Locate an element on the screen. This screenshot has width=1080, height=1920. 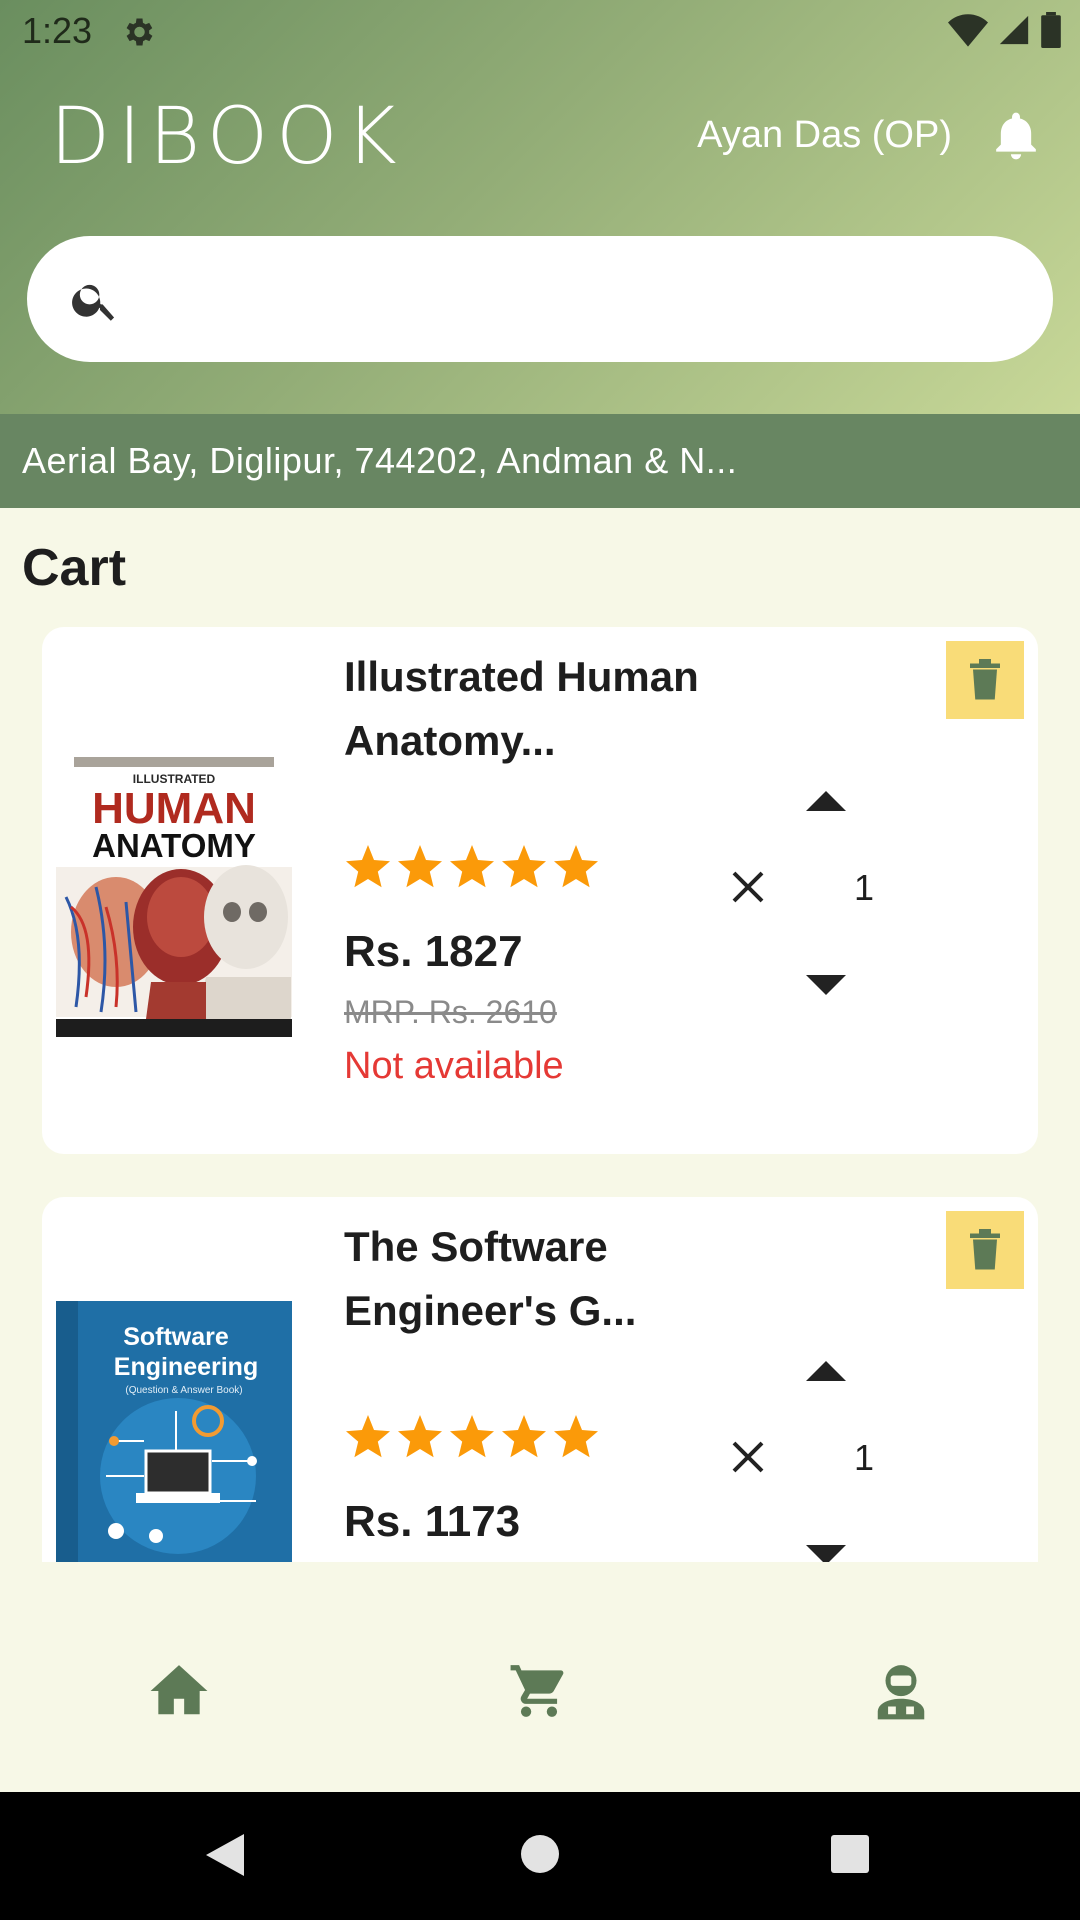
home-circle-icon is located at coordinates (540, 1854).